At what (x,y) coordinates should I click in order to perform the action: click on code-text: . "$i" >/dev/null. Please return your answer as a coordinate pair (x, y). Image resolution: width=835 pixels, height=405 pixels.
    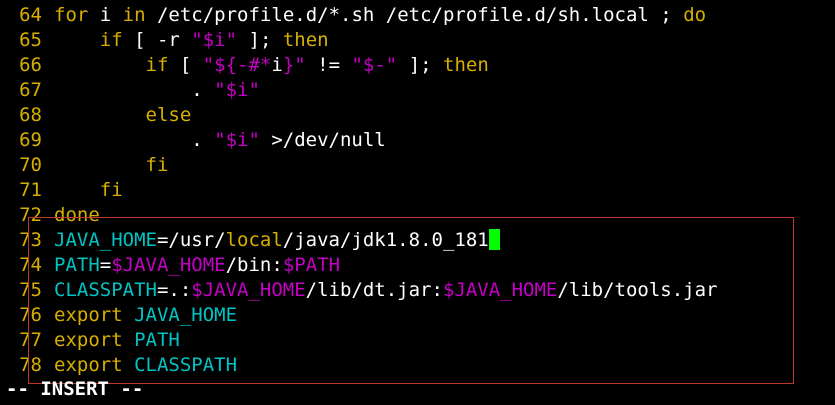
    Looking at the image, I should click on (220, 140).